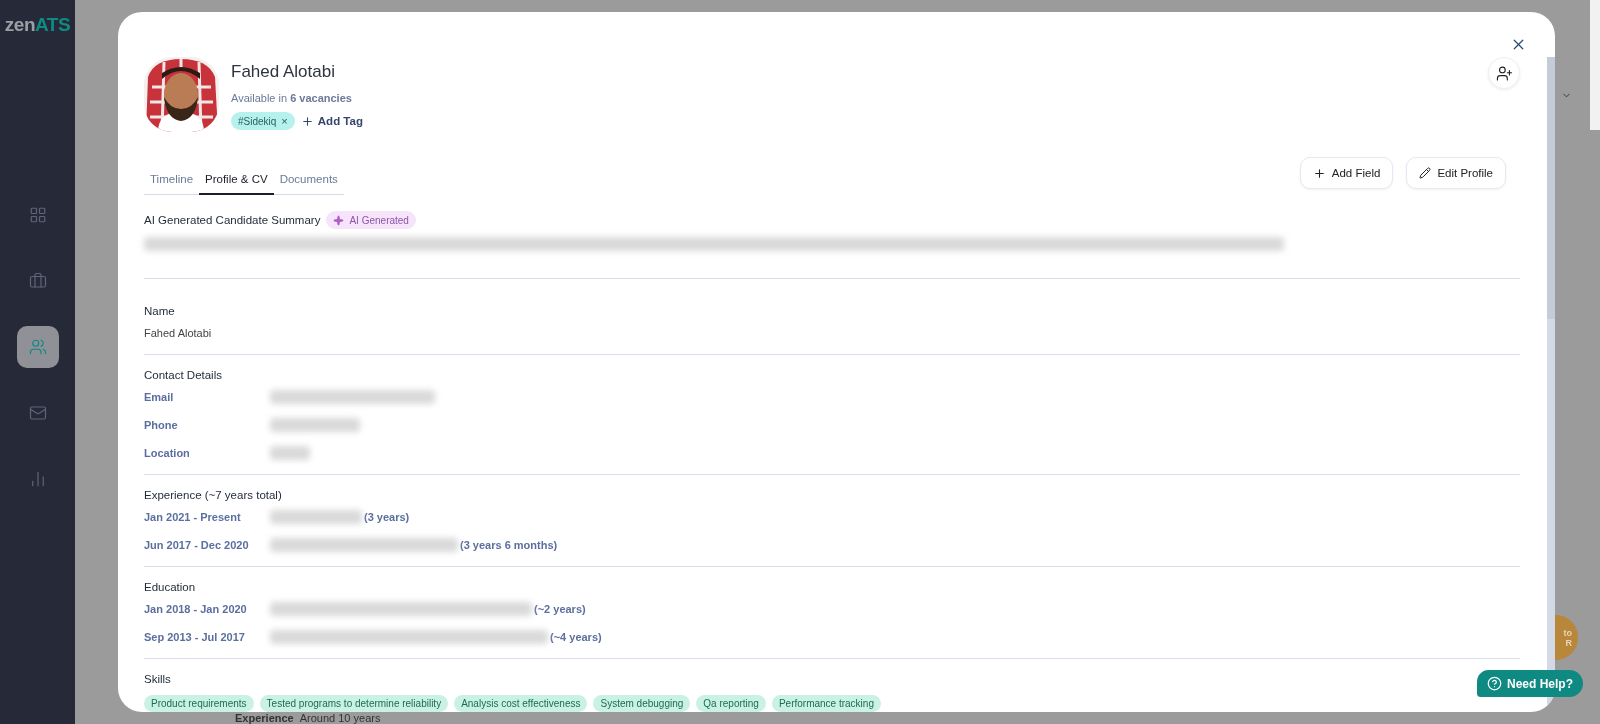 This screenshot has width=1600, height=724. Describe the element at coordinates (195, 637) in the screenshot. I see `period-label: Sep 2013 - Jul 2017` at that location.